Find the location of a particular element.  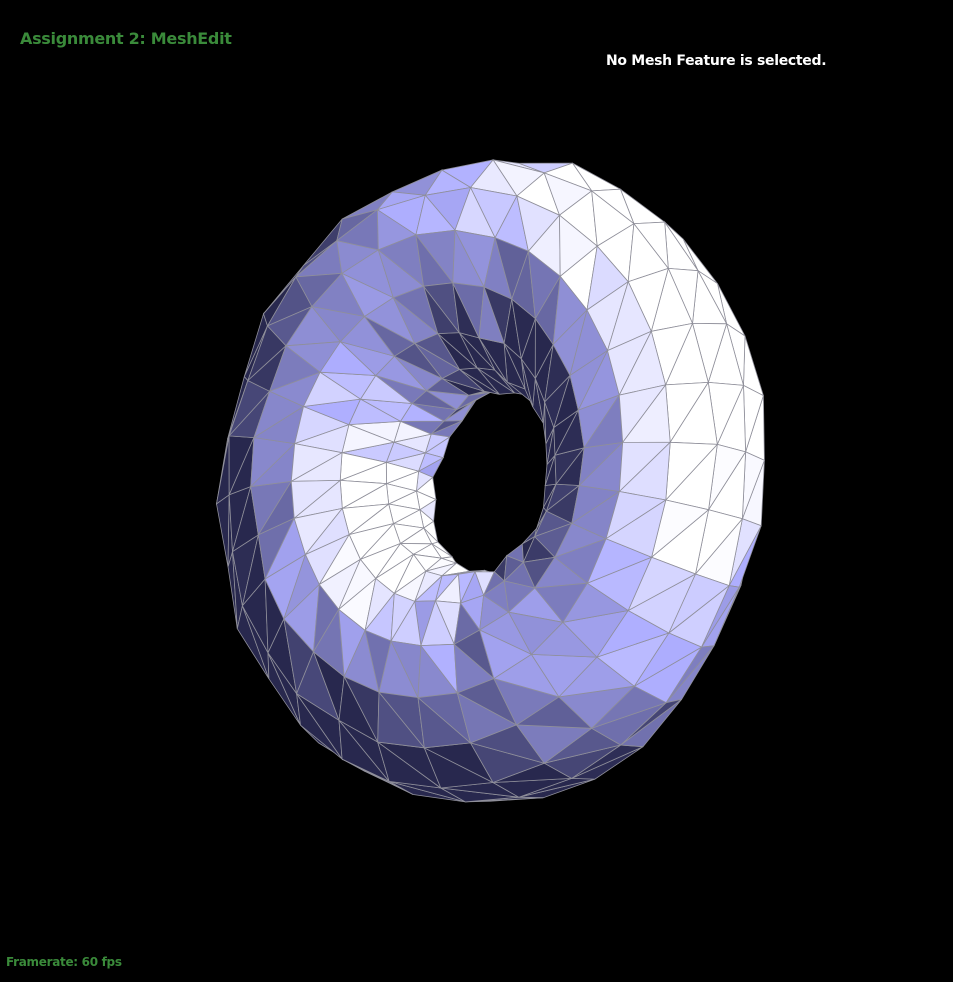

framerate-readout: Framerate: 60 fps is located at coordinates (64, 962).